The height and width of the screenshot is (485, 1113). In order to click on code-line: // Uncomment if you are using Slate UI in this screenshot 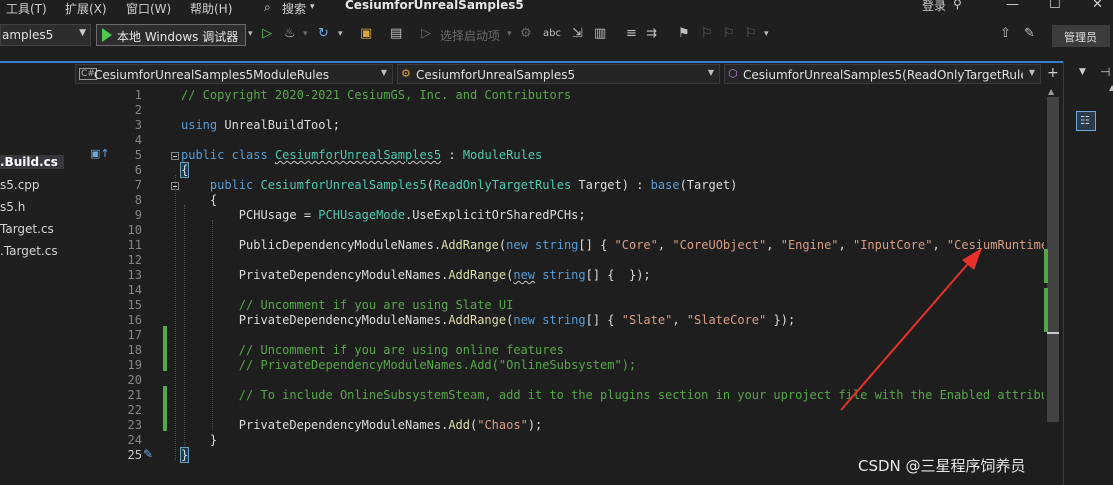, I will do `click(347, 305)`.